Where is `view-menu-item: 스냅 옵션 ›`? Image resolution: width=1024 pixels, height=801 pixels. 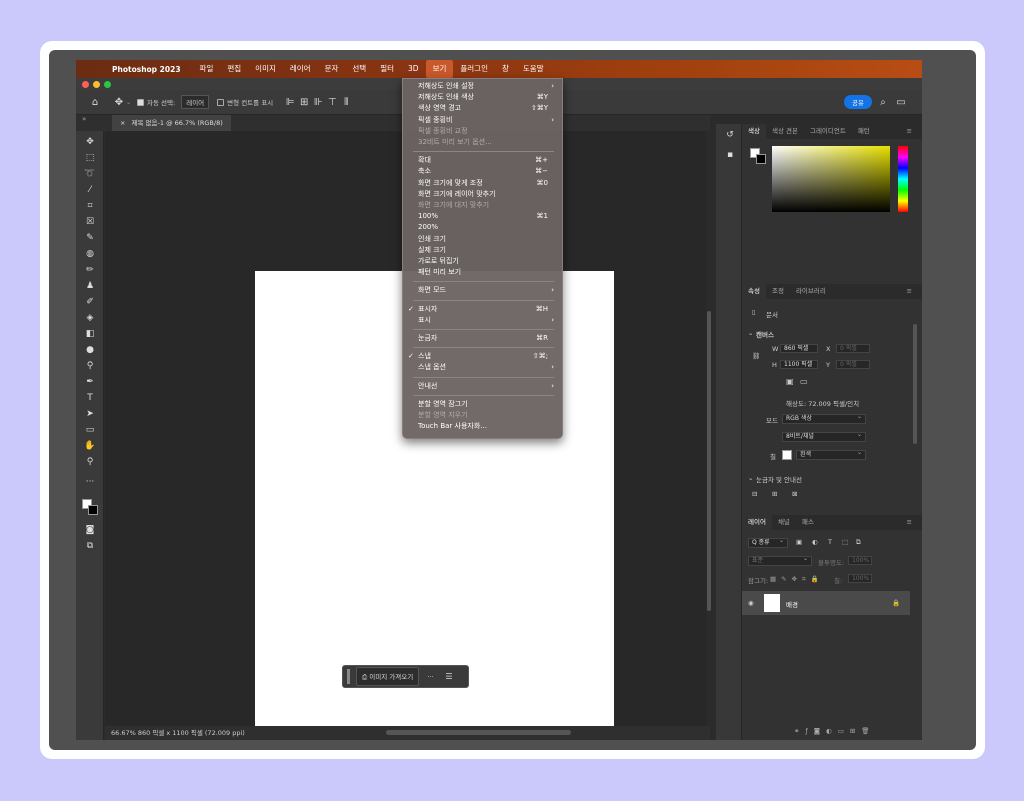
view-menu-item: 스냅 옵션 › is located at coordinates (483, 367).